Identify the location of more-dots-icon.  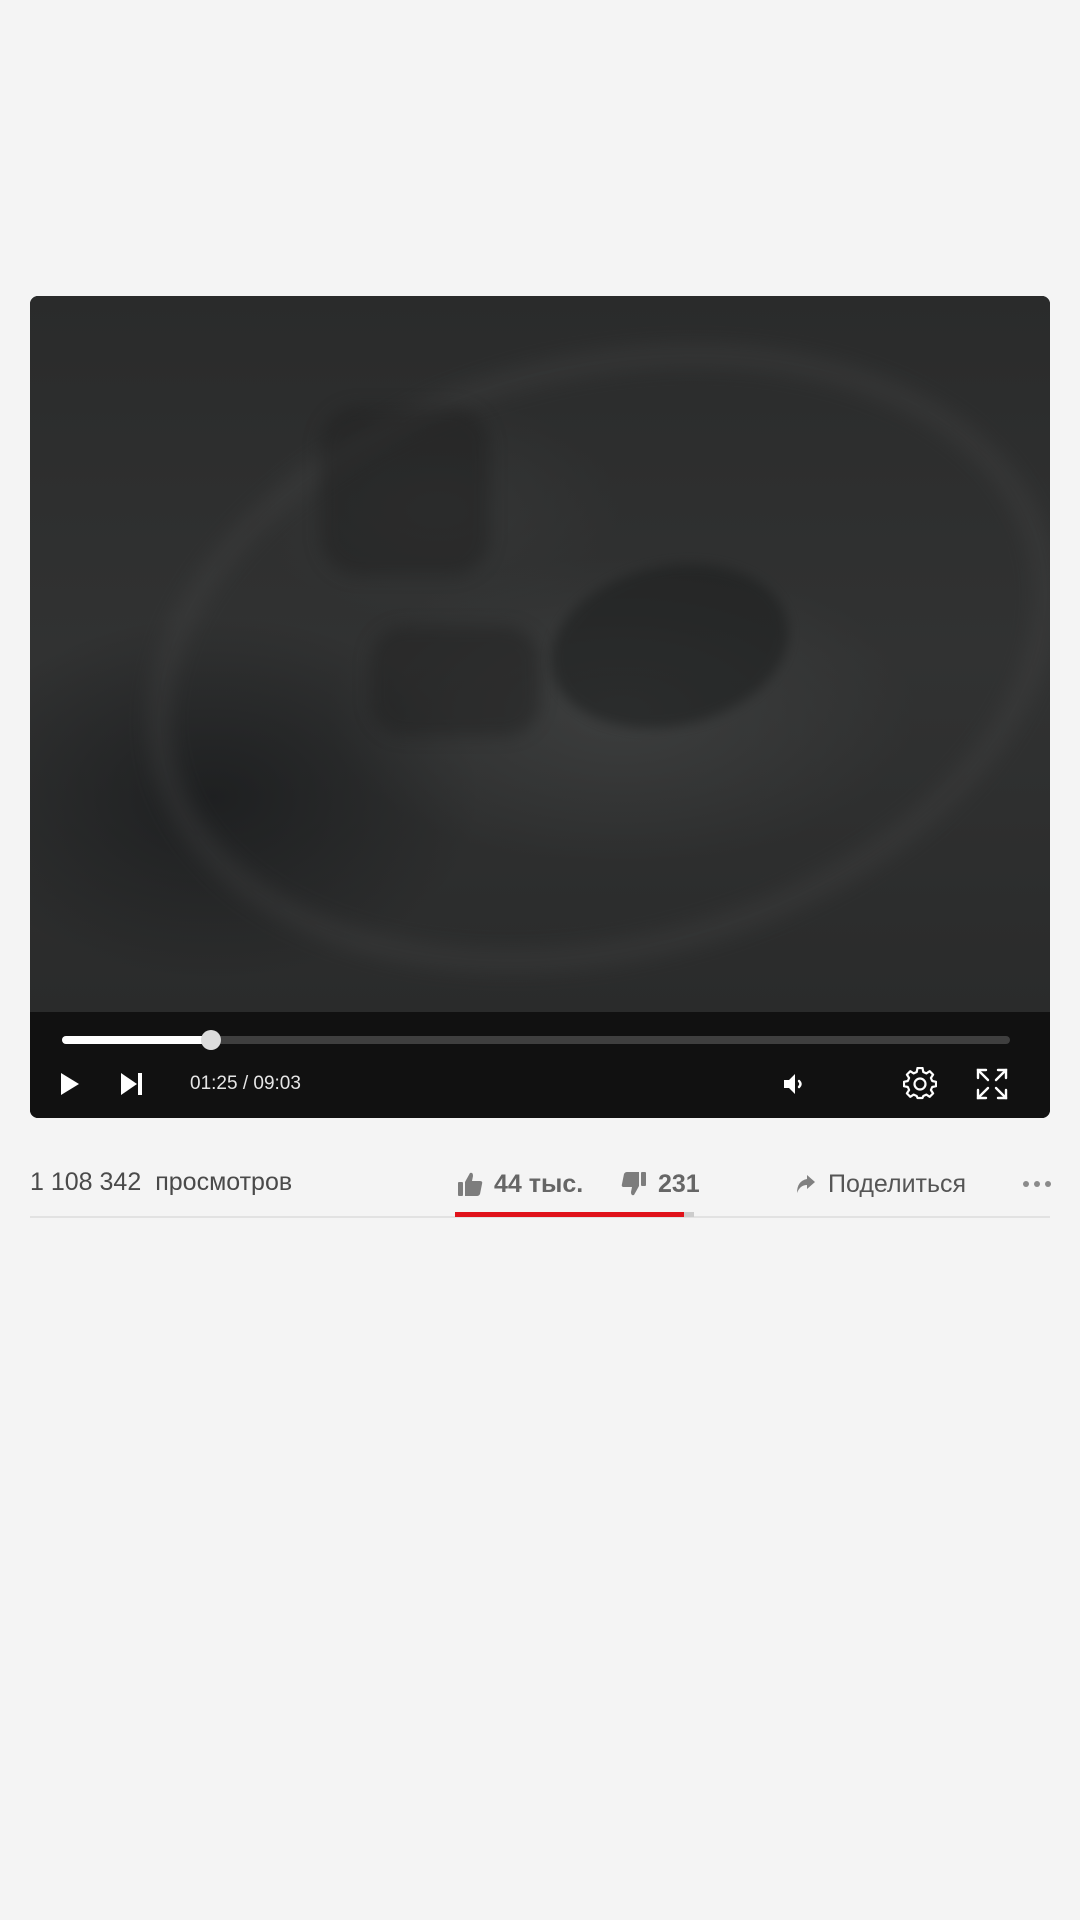
(1037, 1184).